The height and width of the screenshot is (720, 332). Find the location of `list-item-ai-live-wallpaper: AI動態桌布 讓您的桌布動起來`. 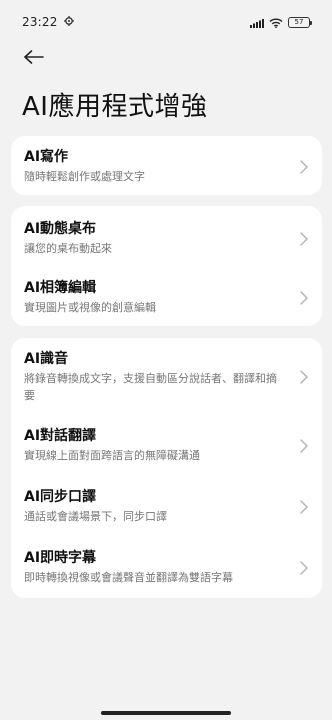

list-item-ai-live-wallpaper: AI動態桌布 讓您的桌布動起來 is located at coordinates (166, 238).